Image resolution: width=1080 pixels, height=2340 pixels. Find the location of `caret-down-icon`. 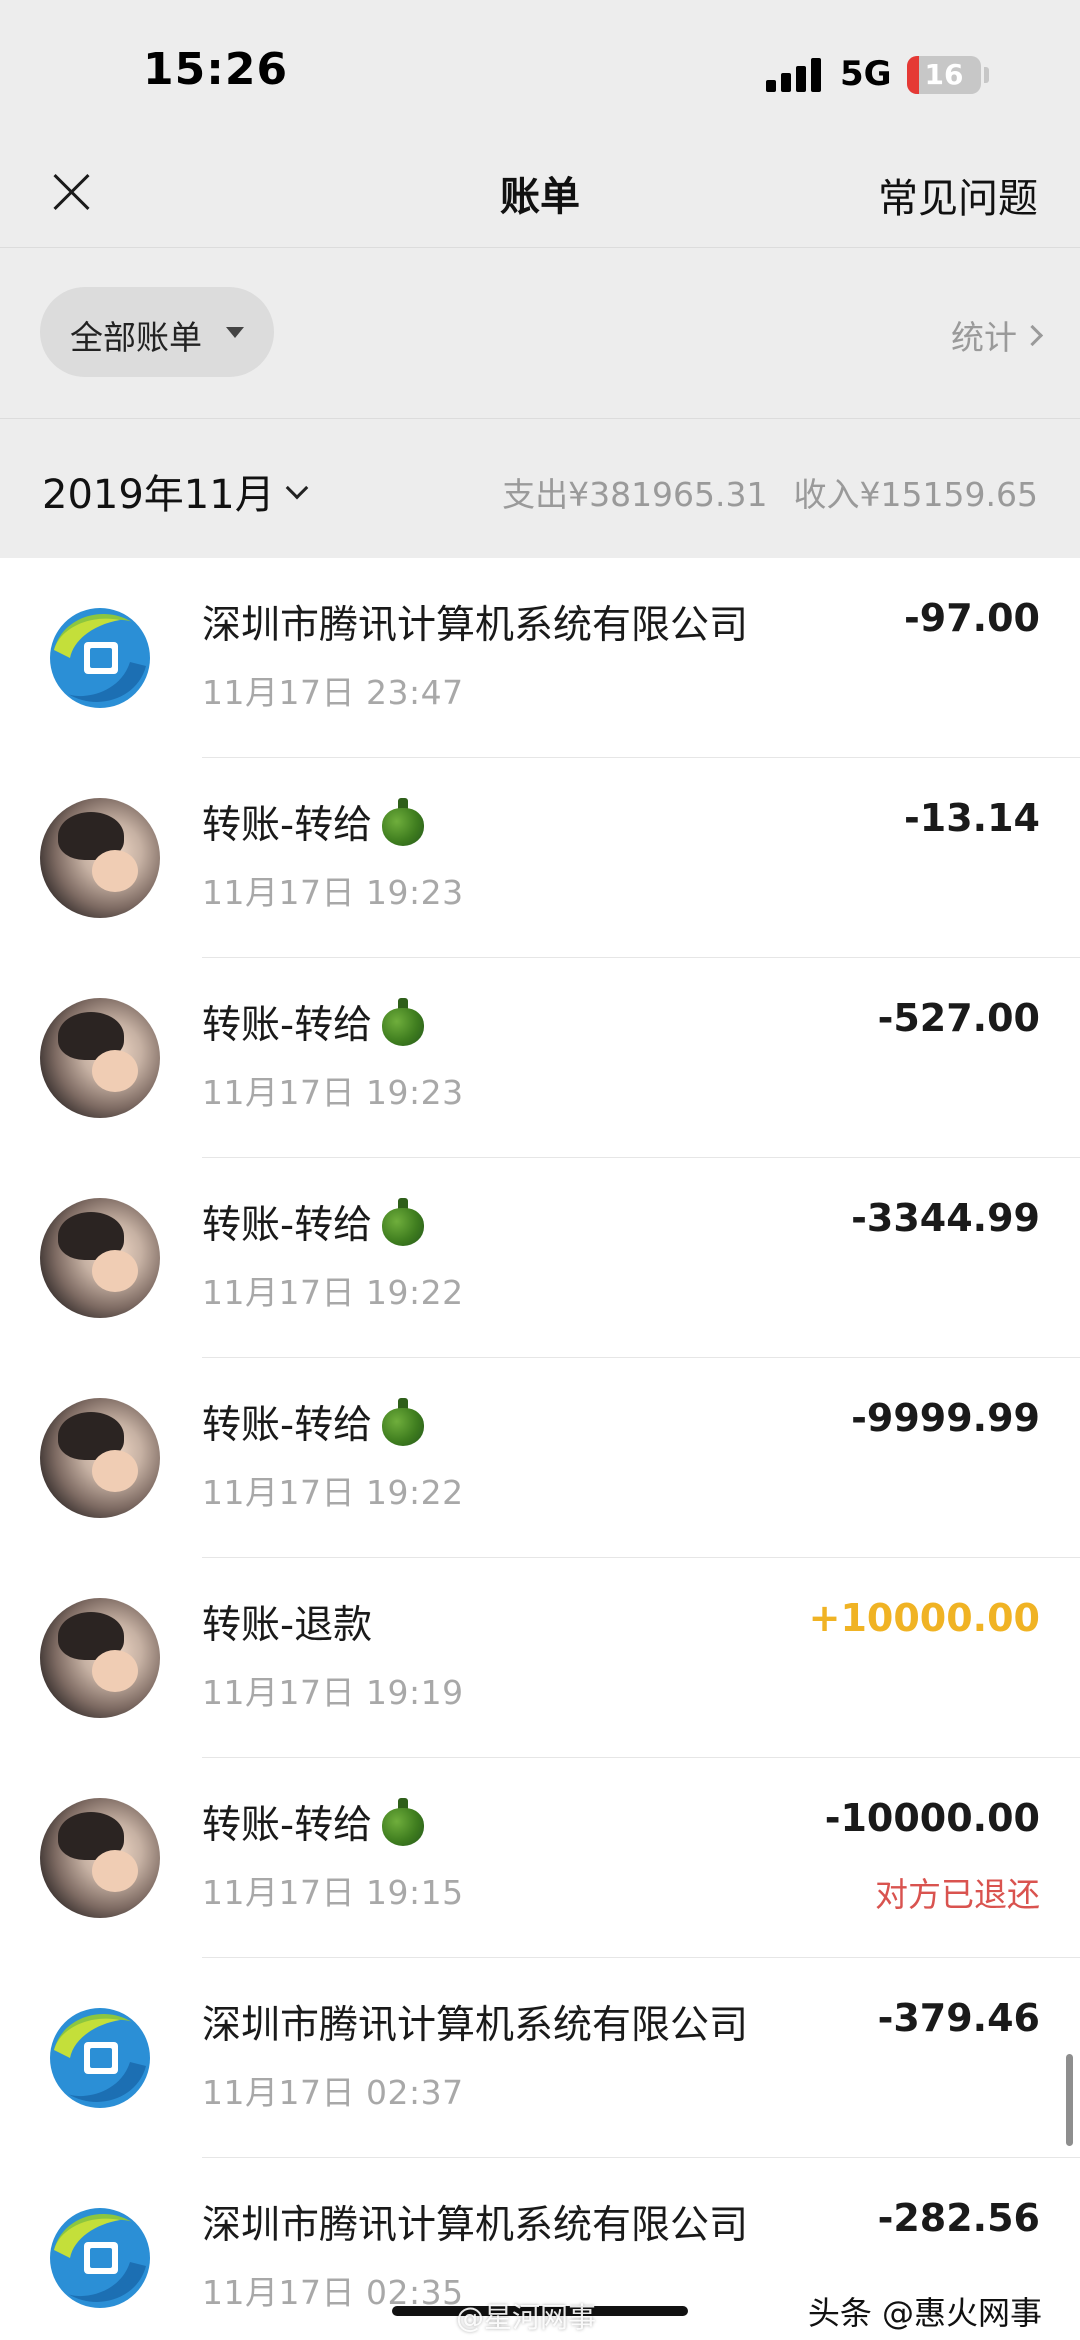

caret-down-icon is located at coordinates (235, 332).